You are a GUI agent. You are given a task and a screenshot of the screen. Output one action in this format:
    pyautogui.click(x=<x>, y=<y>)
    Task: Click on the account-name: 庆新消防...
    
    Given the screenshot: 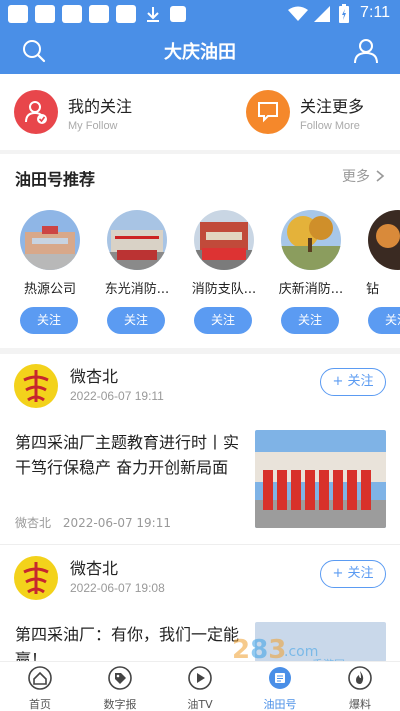 What is the action you would take?
    pyautogui.click(x=311, y=289)
    